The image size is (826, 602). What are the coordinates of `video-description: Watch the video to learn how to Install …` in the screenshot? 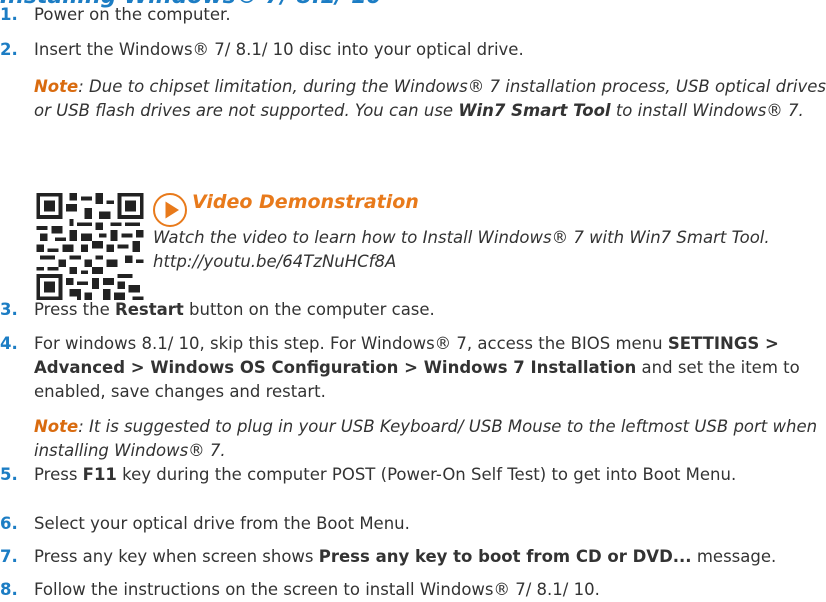 It's located at (489, 250).